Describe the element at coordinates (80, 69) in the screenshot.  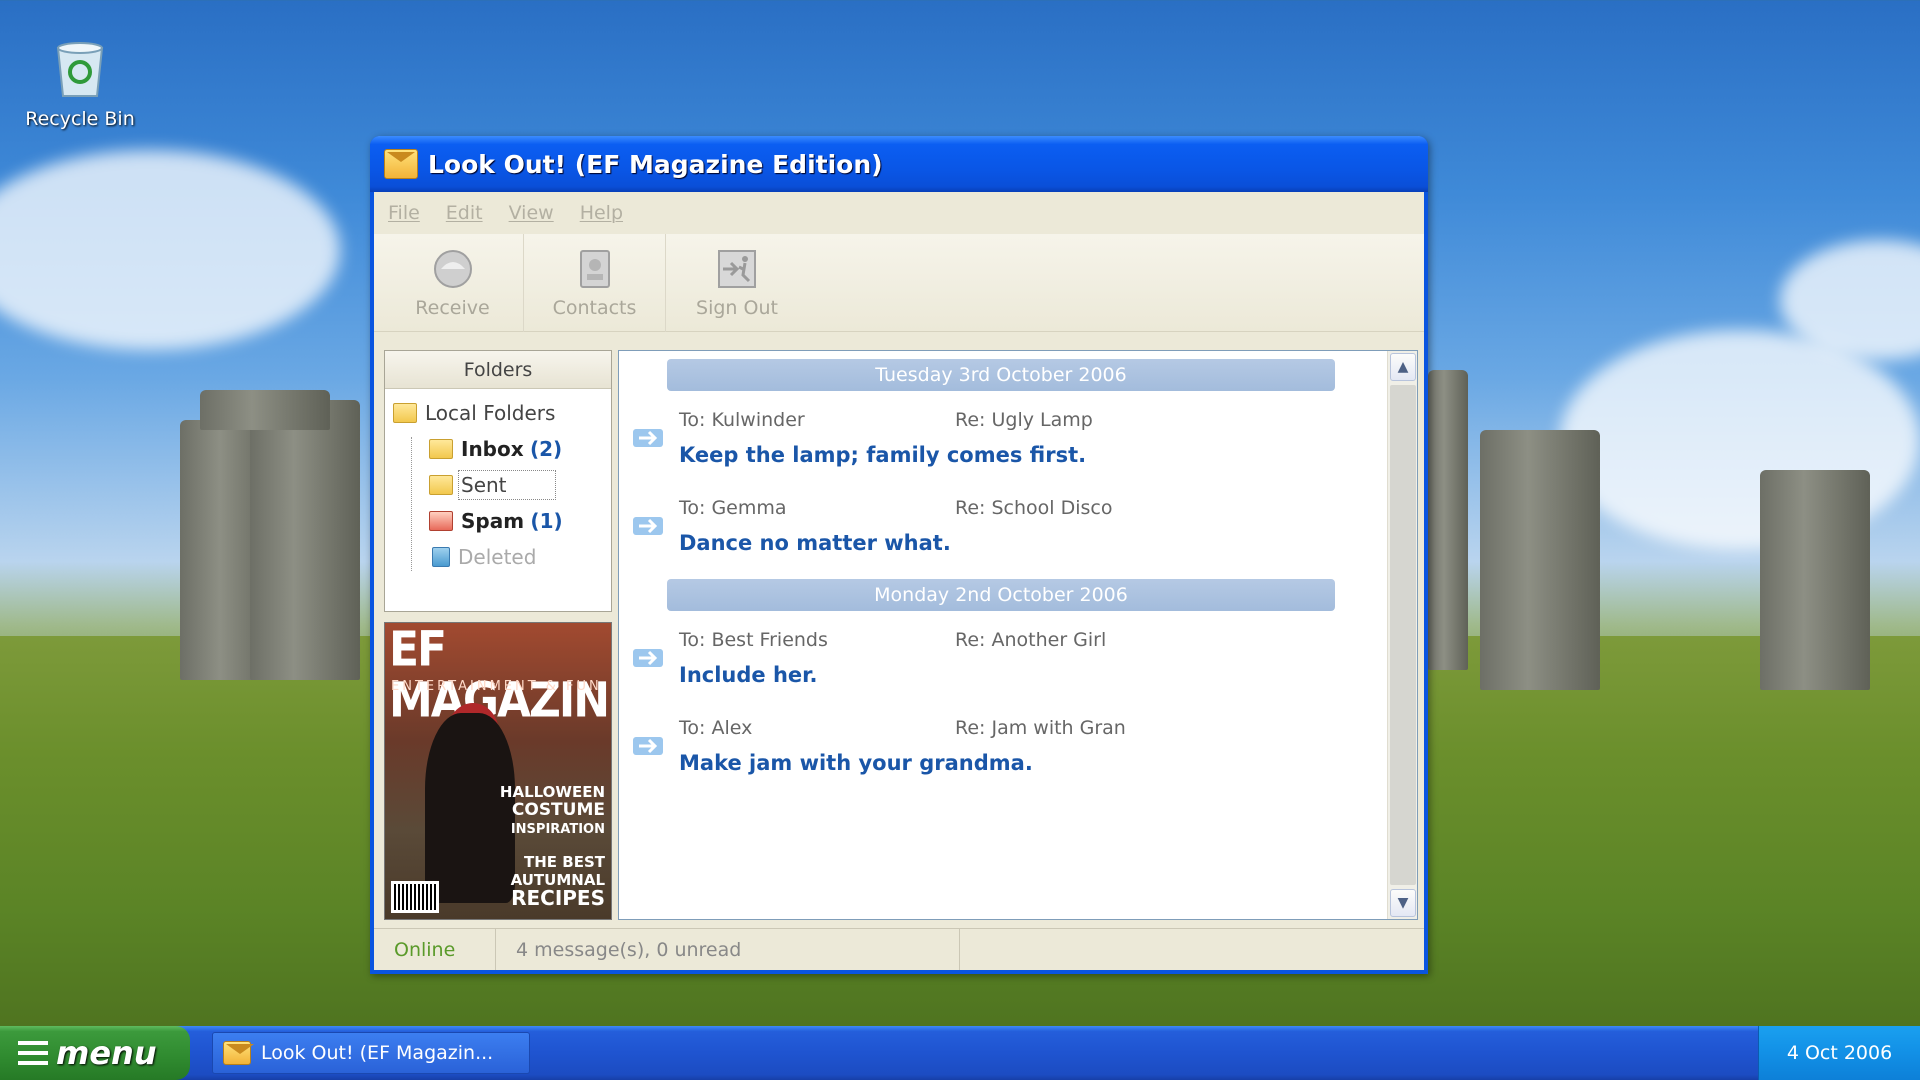
I see `recycle-bin-icon` at that location.